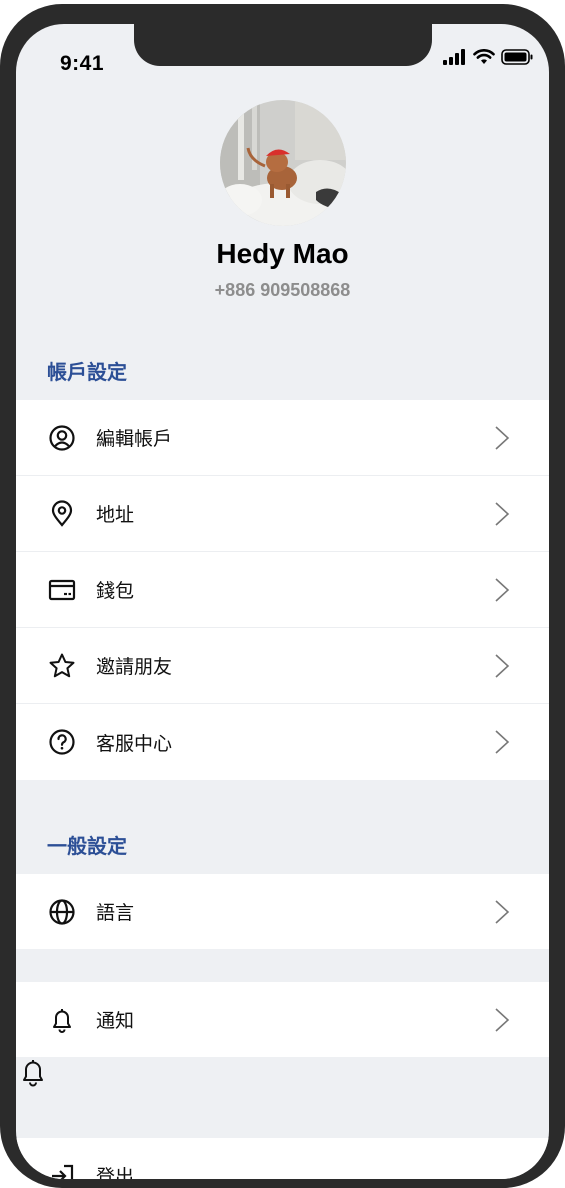 The height and width of the screenshot is (1188, 565). Describe the element at coordinates (134, 743) in the screenshot. I see `menu-label-help-center: 客服中心` at that location.